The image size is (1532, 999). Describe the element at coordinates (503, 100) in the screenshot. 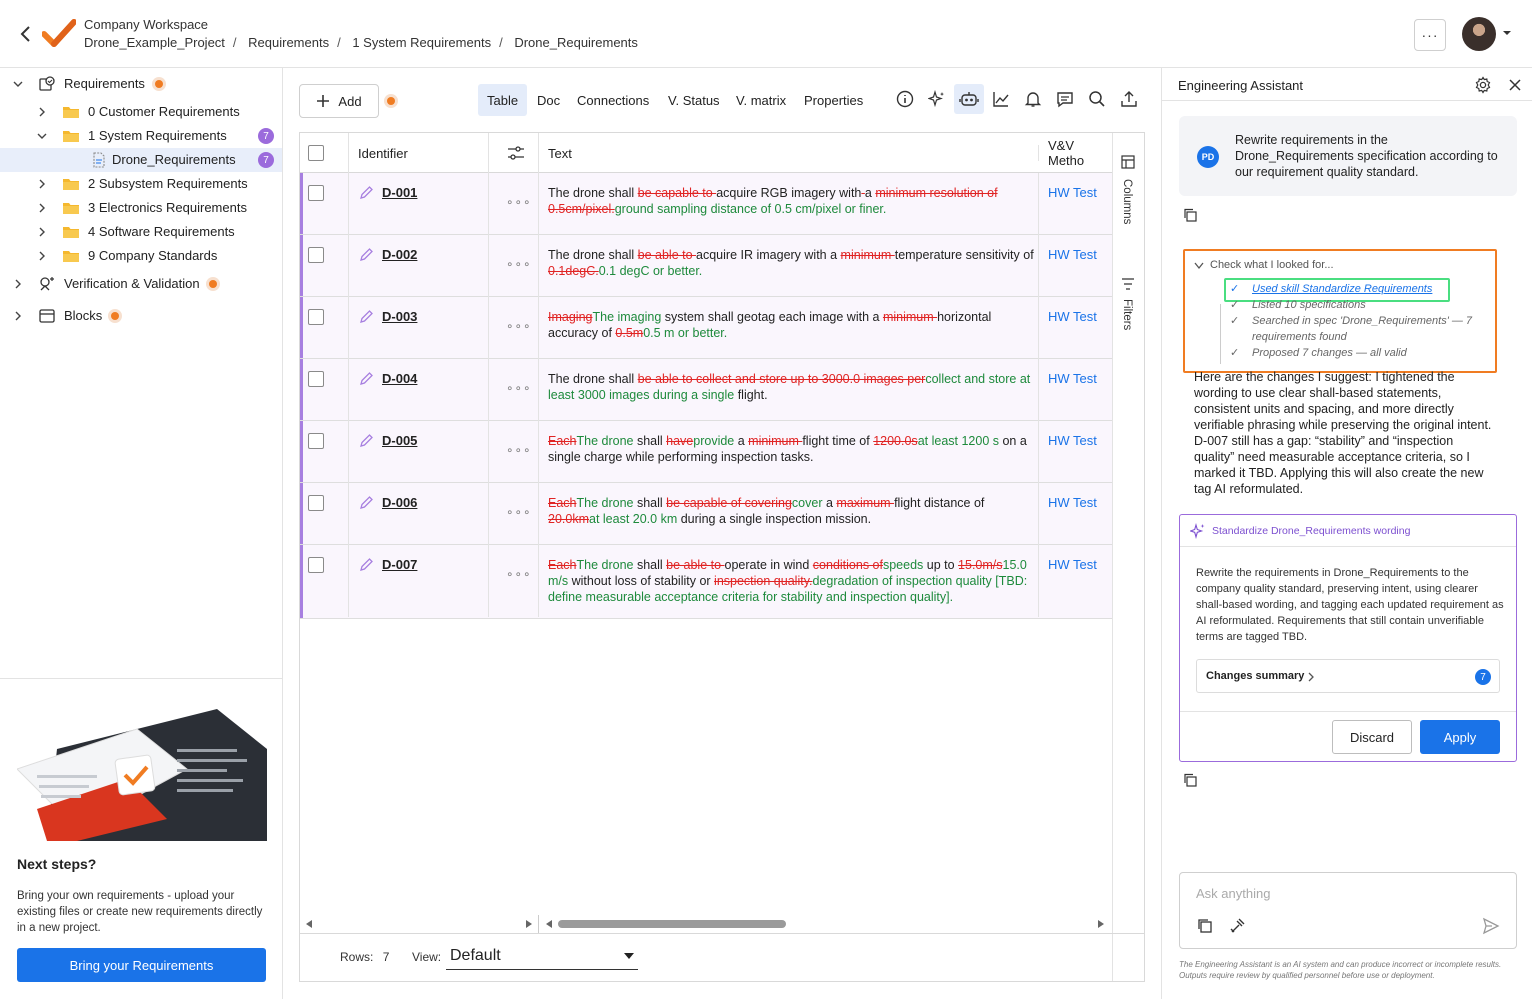

I see `tab-table: Table` at that location.